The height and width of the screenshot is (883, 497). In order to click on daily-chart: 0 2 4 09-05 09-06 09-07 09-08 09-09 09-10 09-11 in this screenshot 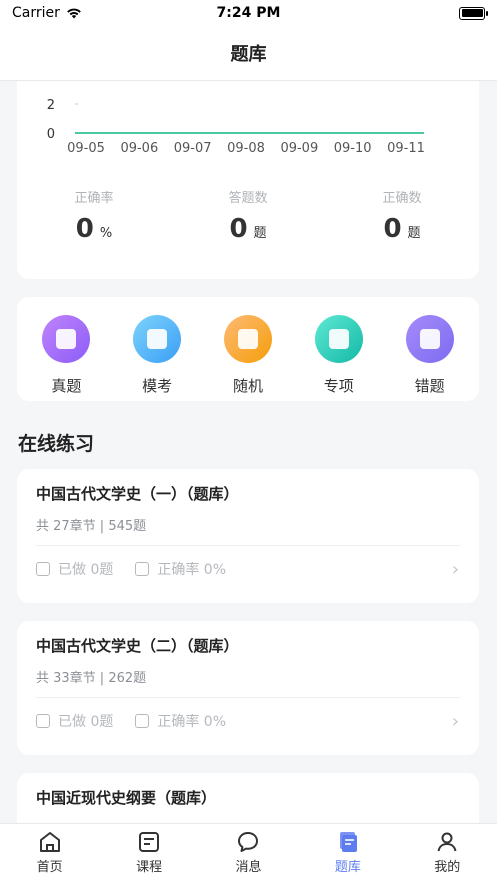, I will do `click(236, 118)`.